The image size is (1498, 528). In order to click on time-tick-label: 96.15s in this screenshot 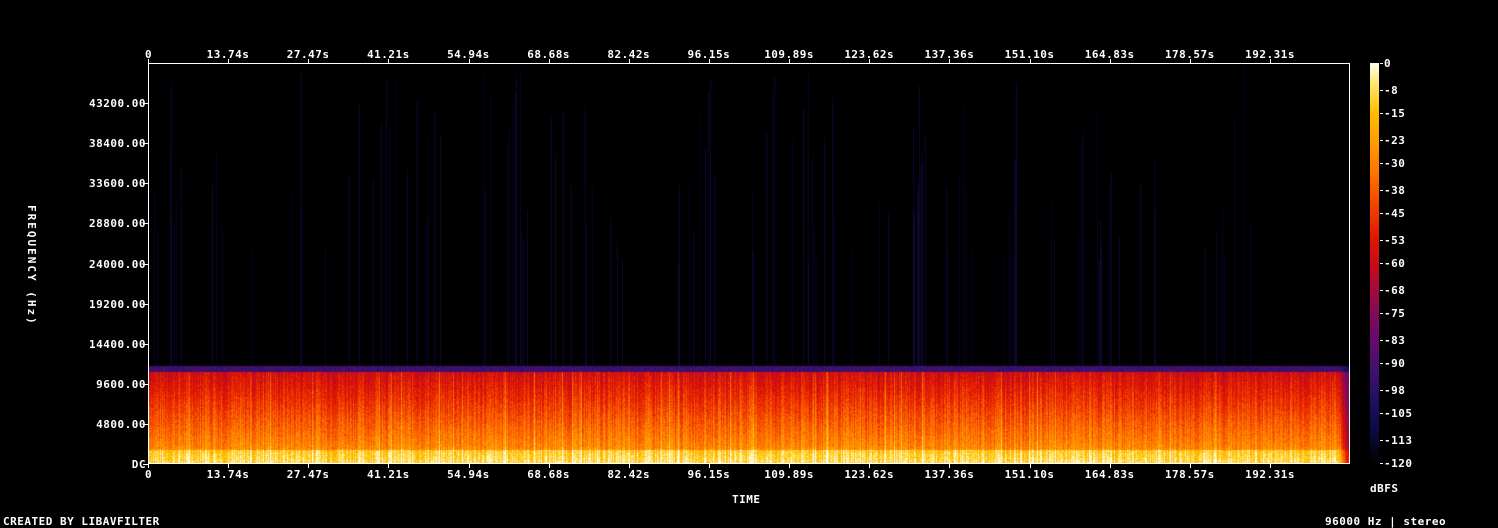, I will do `click(709, 474)`.